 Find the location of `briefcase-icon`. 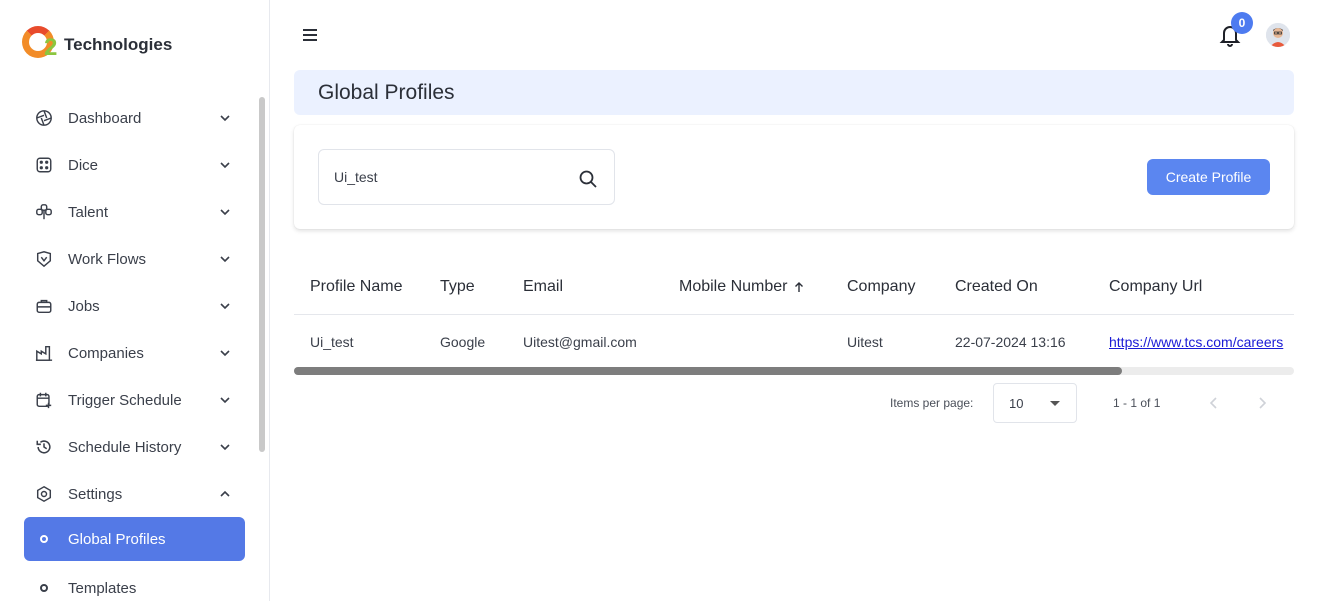

briefcase-icon is located at coordinates (44, 306).